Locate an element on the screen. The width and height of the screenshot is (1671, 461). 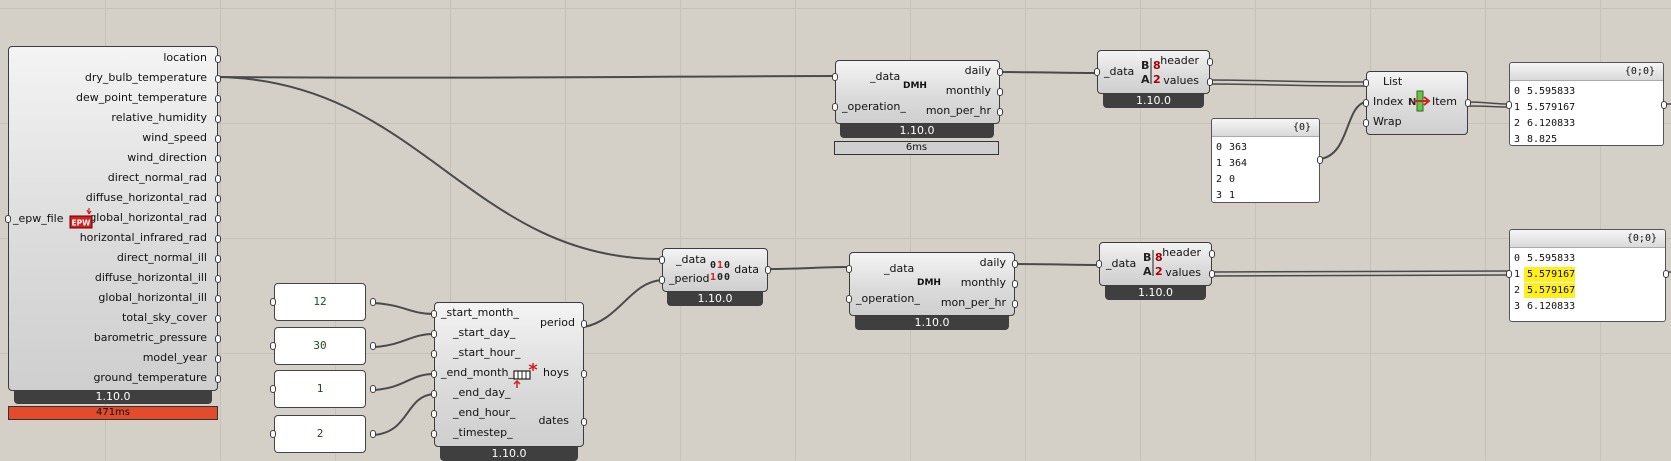
dmh-top-grip-monthly is located at coordinates (1000, 92).